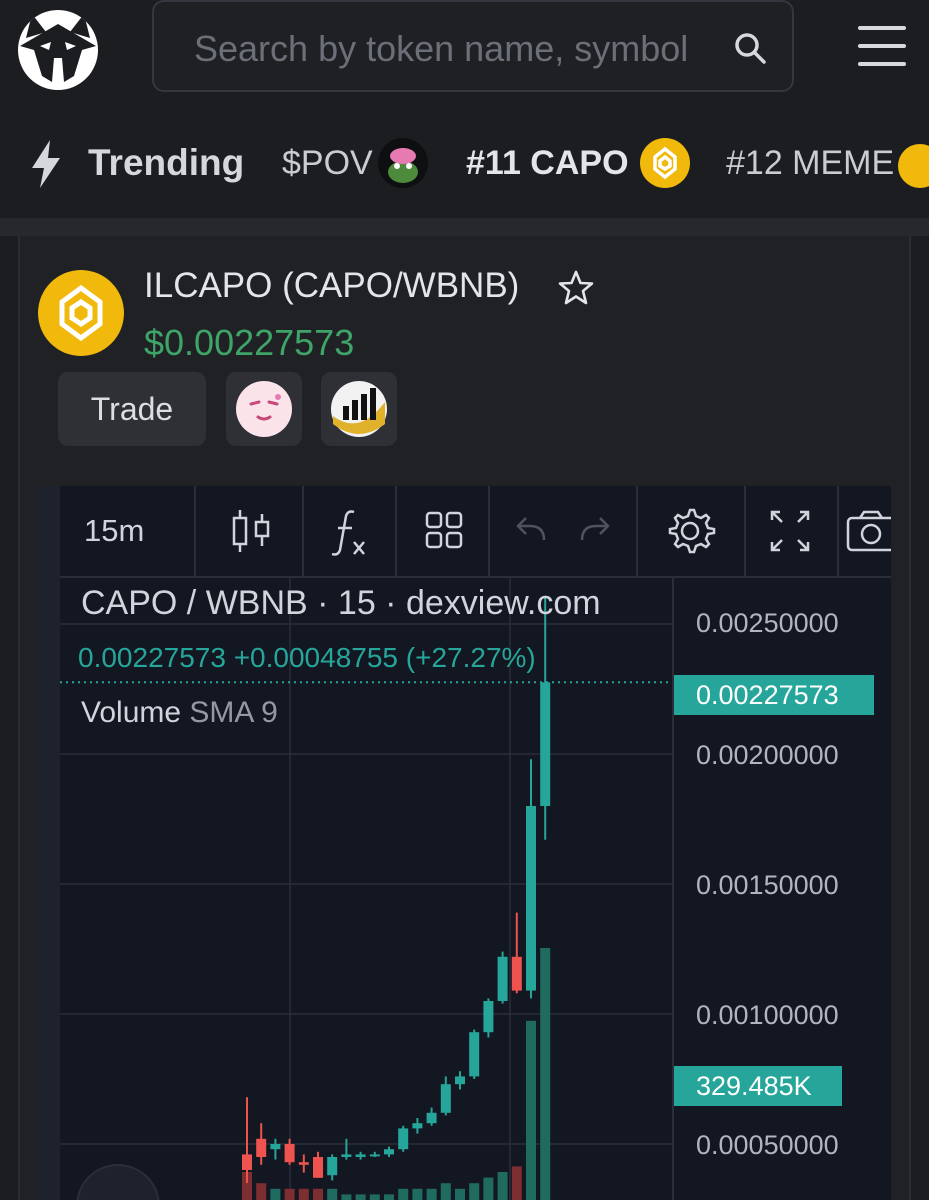 The height and width of the screenshot is (1200, 929). Describe the element at coordinates (595, 531) in the screenshot. I see `redo-icon` at that location.